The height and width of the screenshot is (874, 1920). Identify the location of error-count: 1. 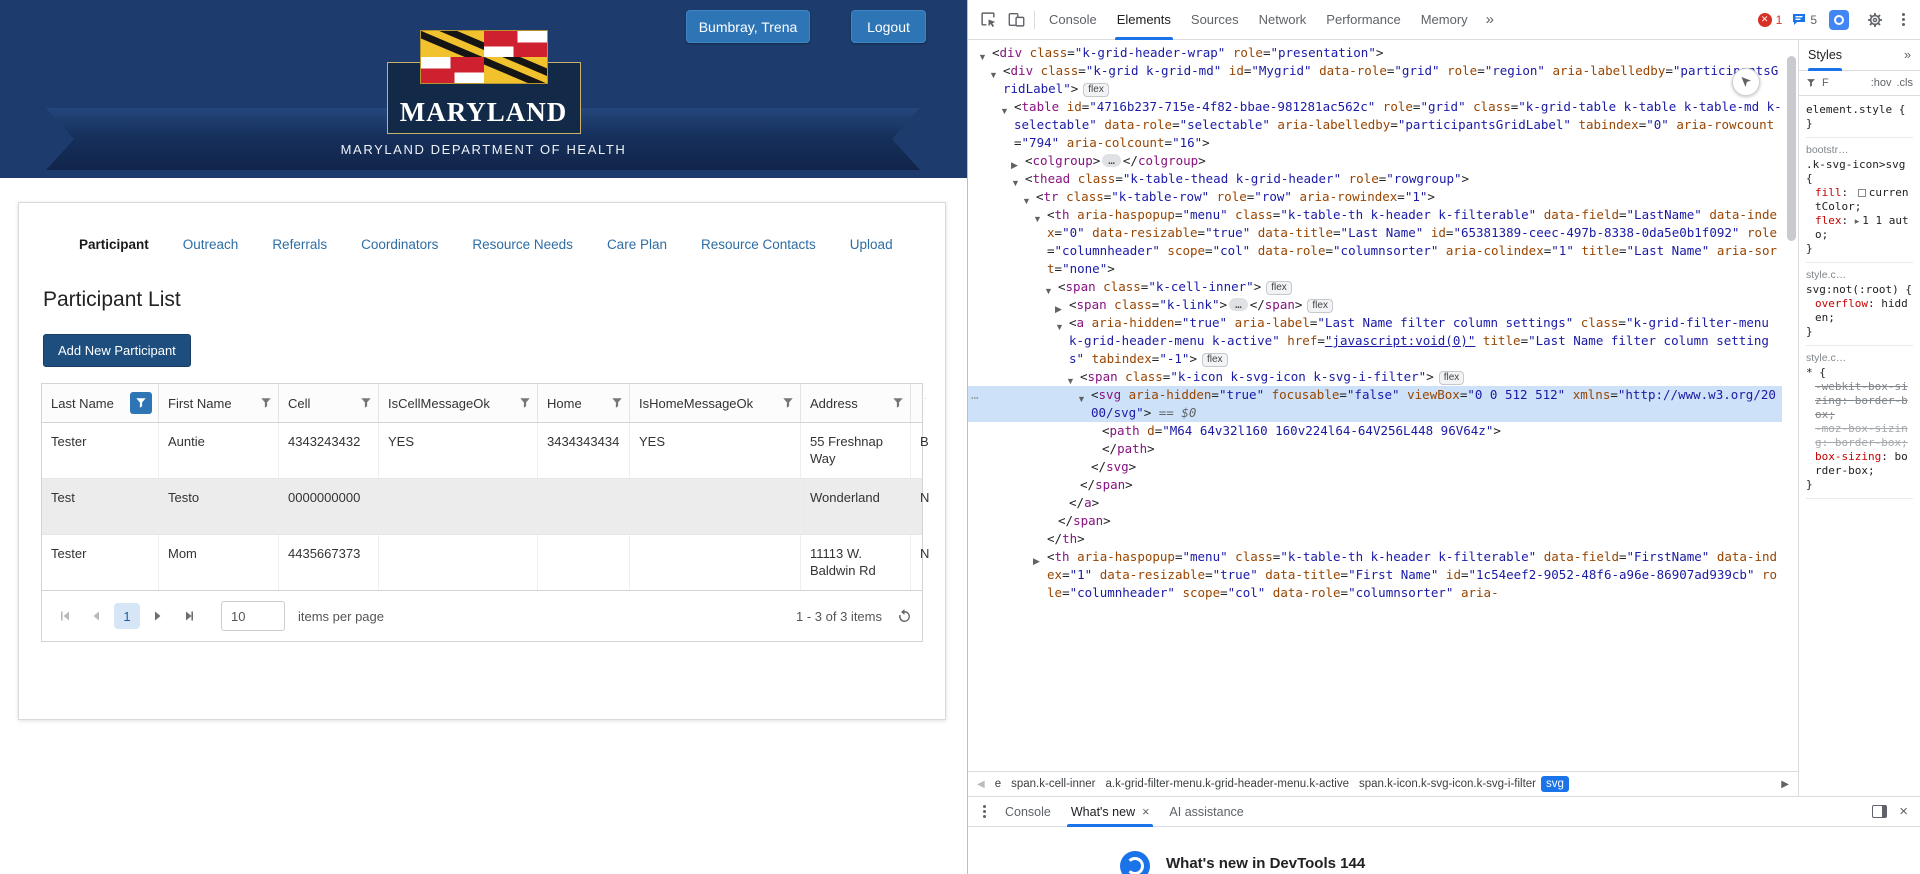
(1779, 20).